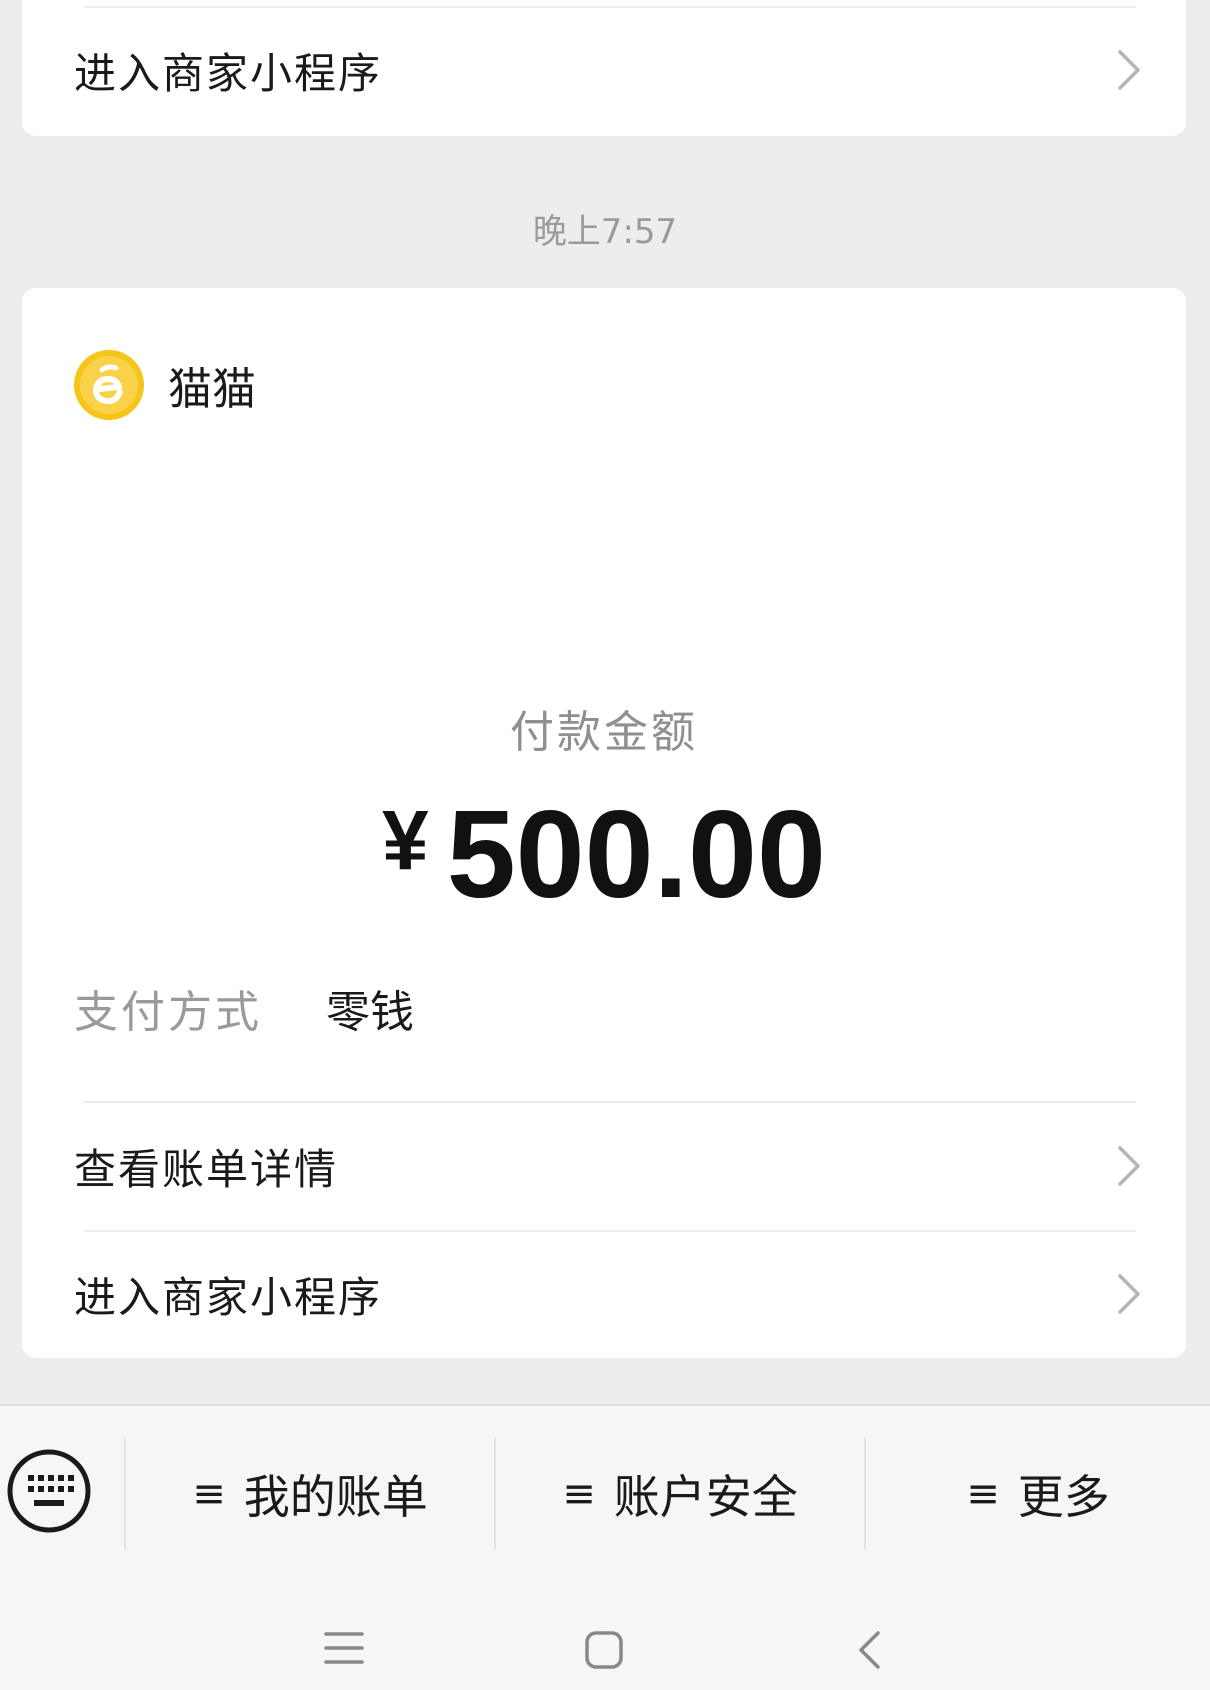 The image size is (1210, 1690). I want to click on system-nav-bar, so click(605, 1635).